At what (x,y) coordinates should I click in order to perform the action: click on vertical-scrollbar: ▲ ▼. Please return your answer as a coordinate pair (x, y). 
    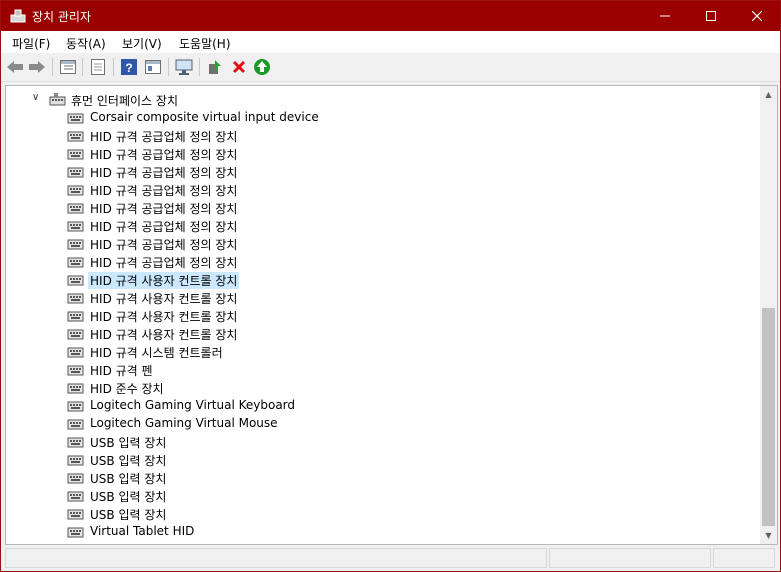
    Looking at the image, I should click on (768, 315).